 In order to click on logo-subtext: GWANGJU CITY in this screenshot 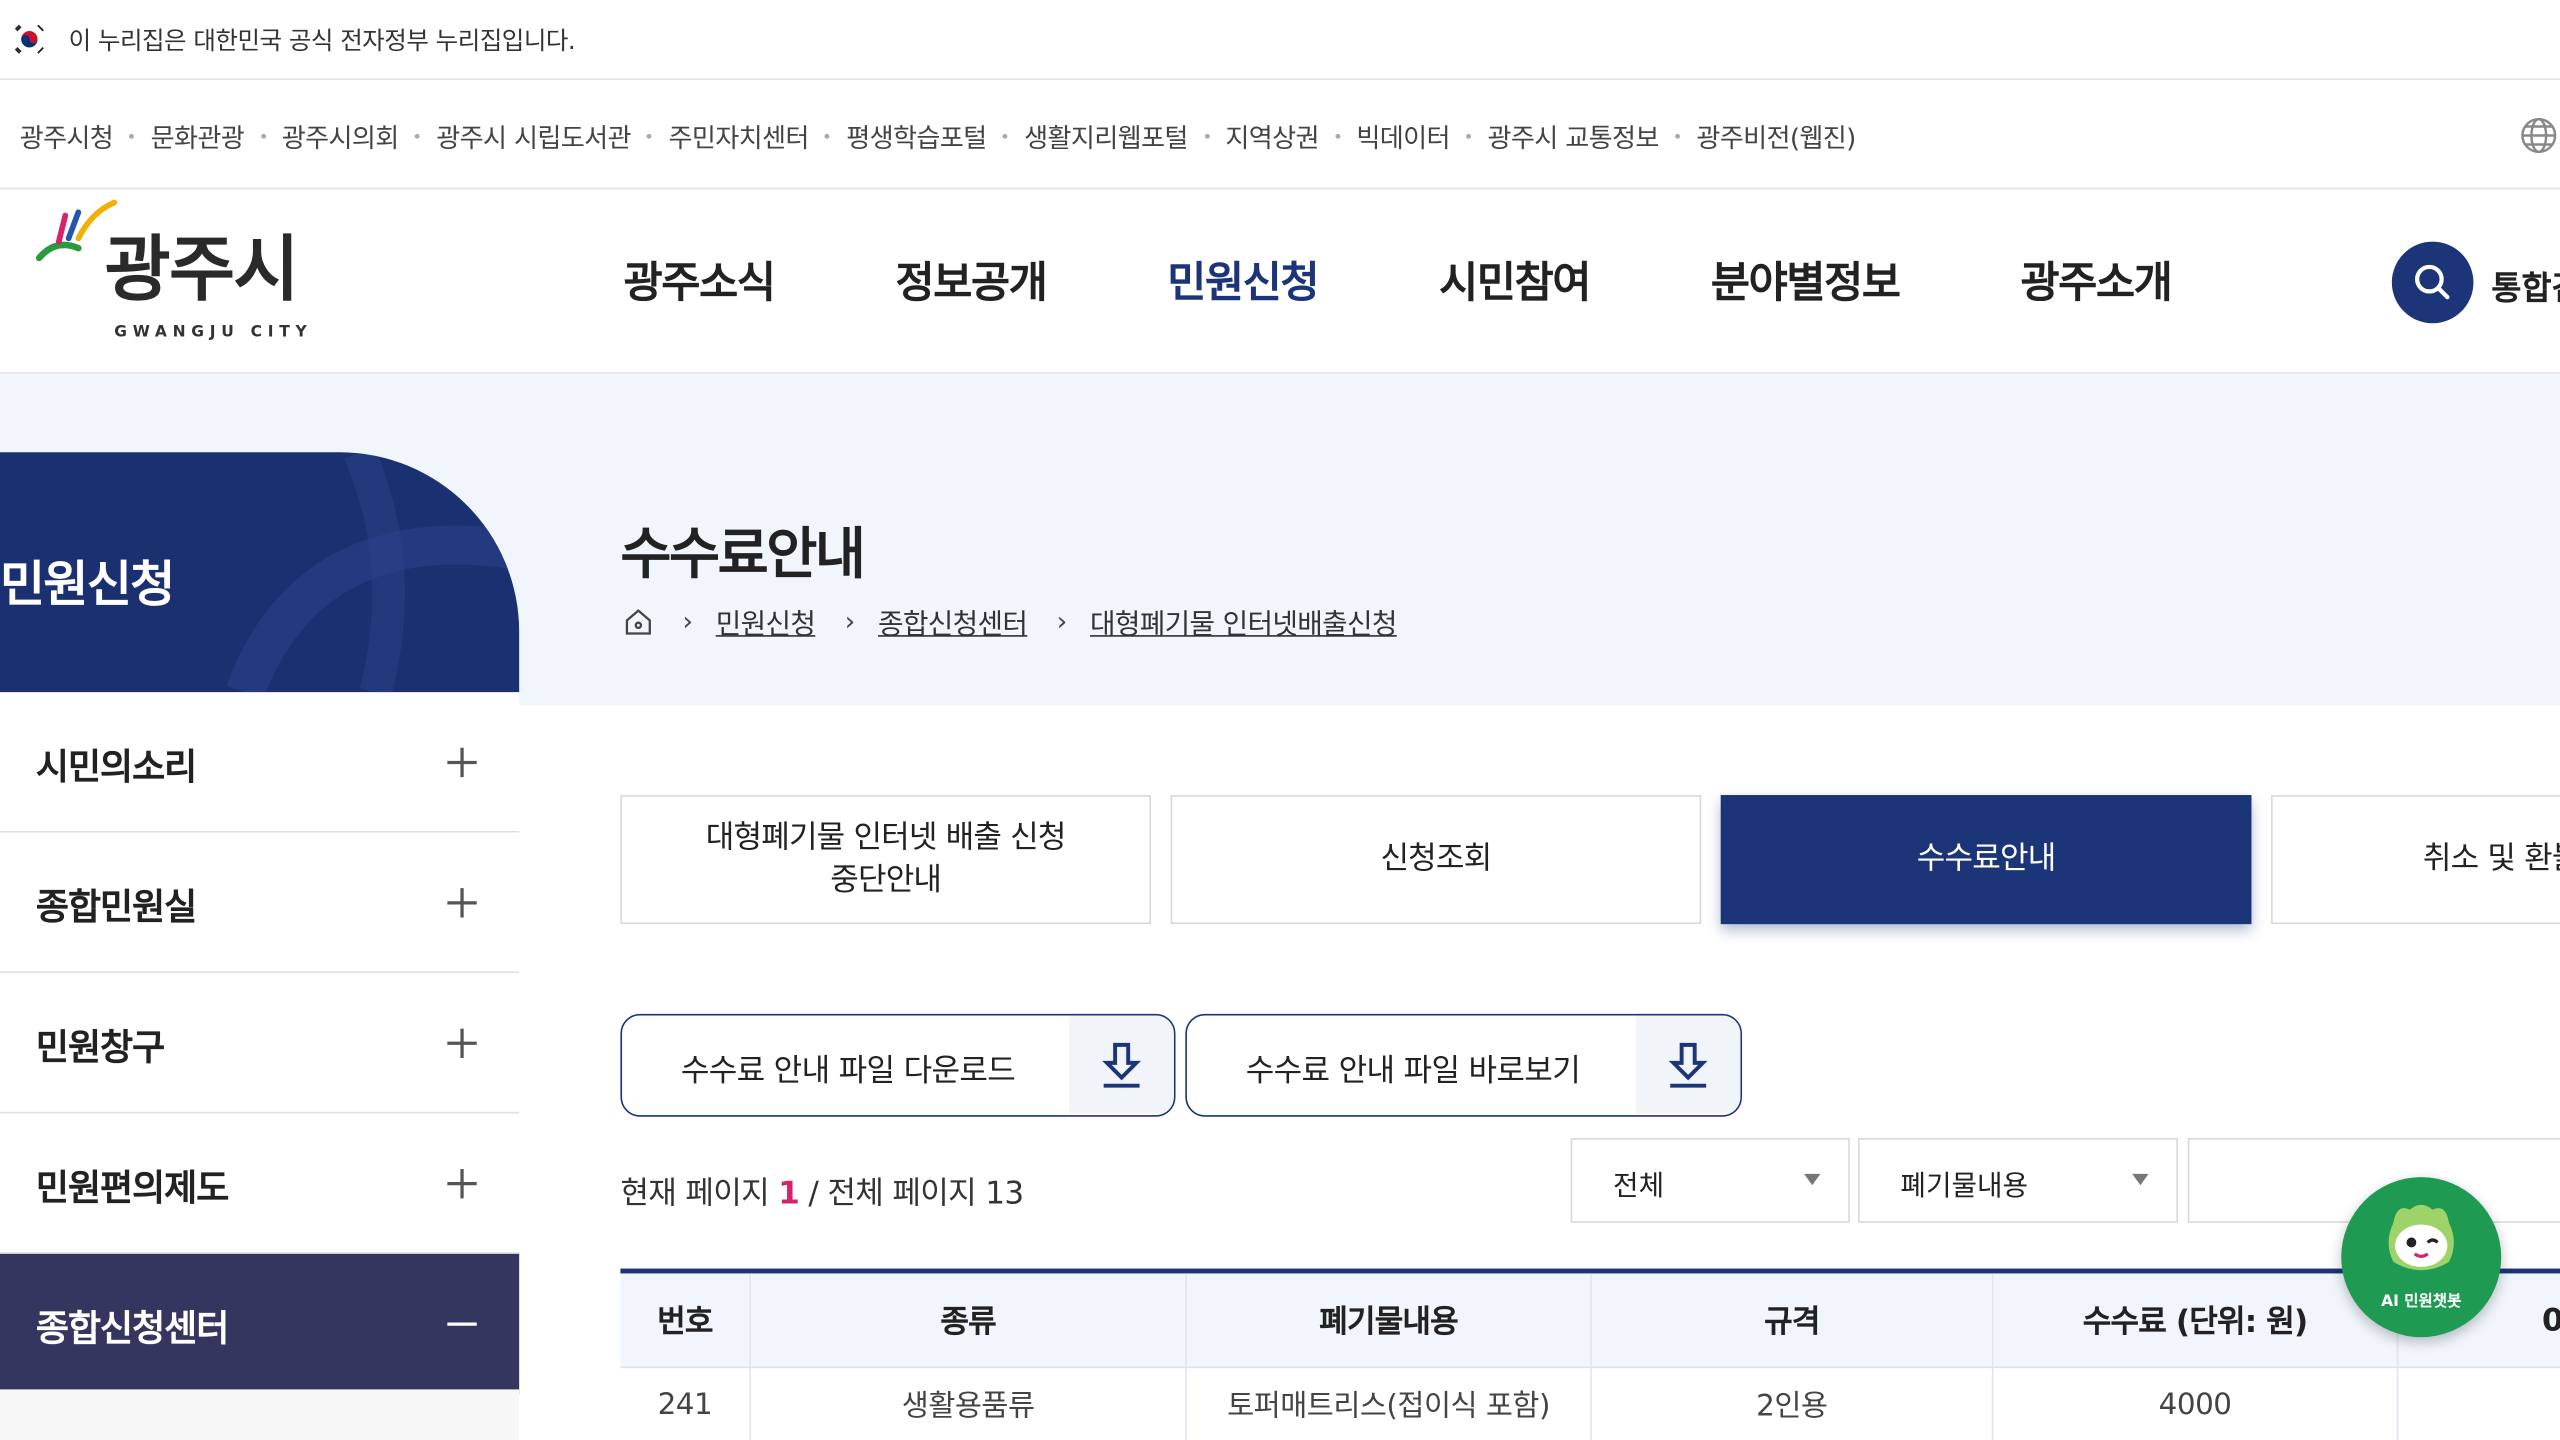, I will do `click(213, 332)`.